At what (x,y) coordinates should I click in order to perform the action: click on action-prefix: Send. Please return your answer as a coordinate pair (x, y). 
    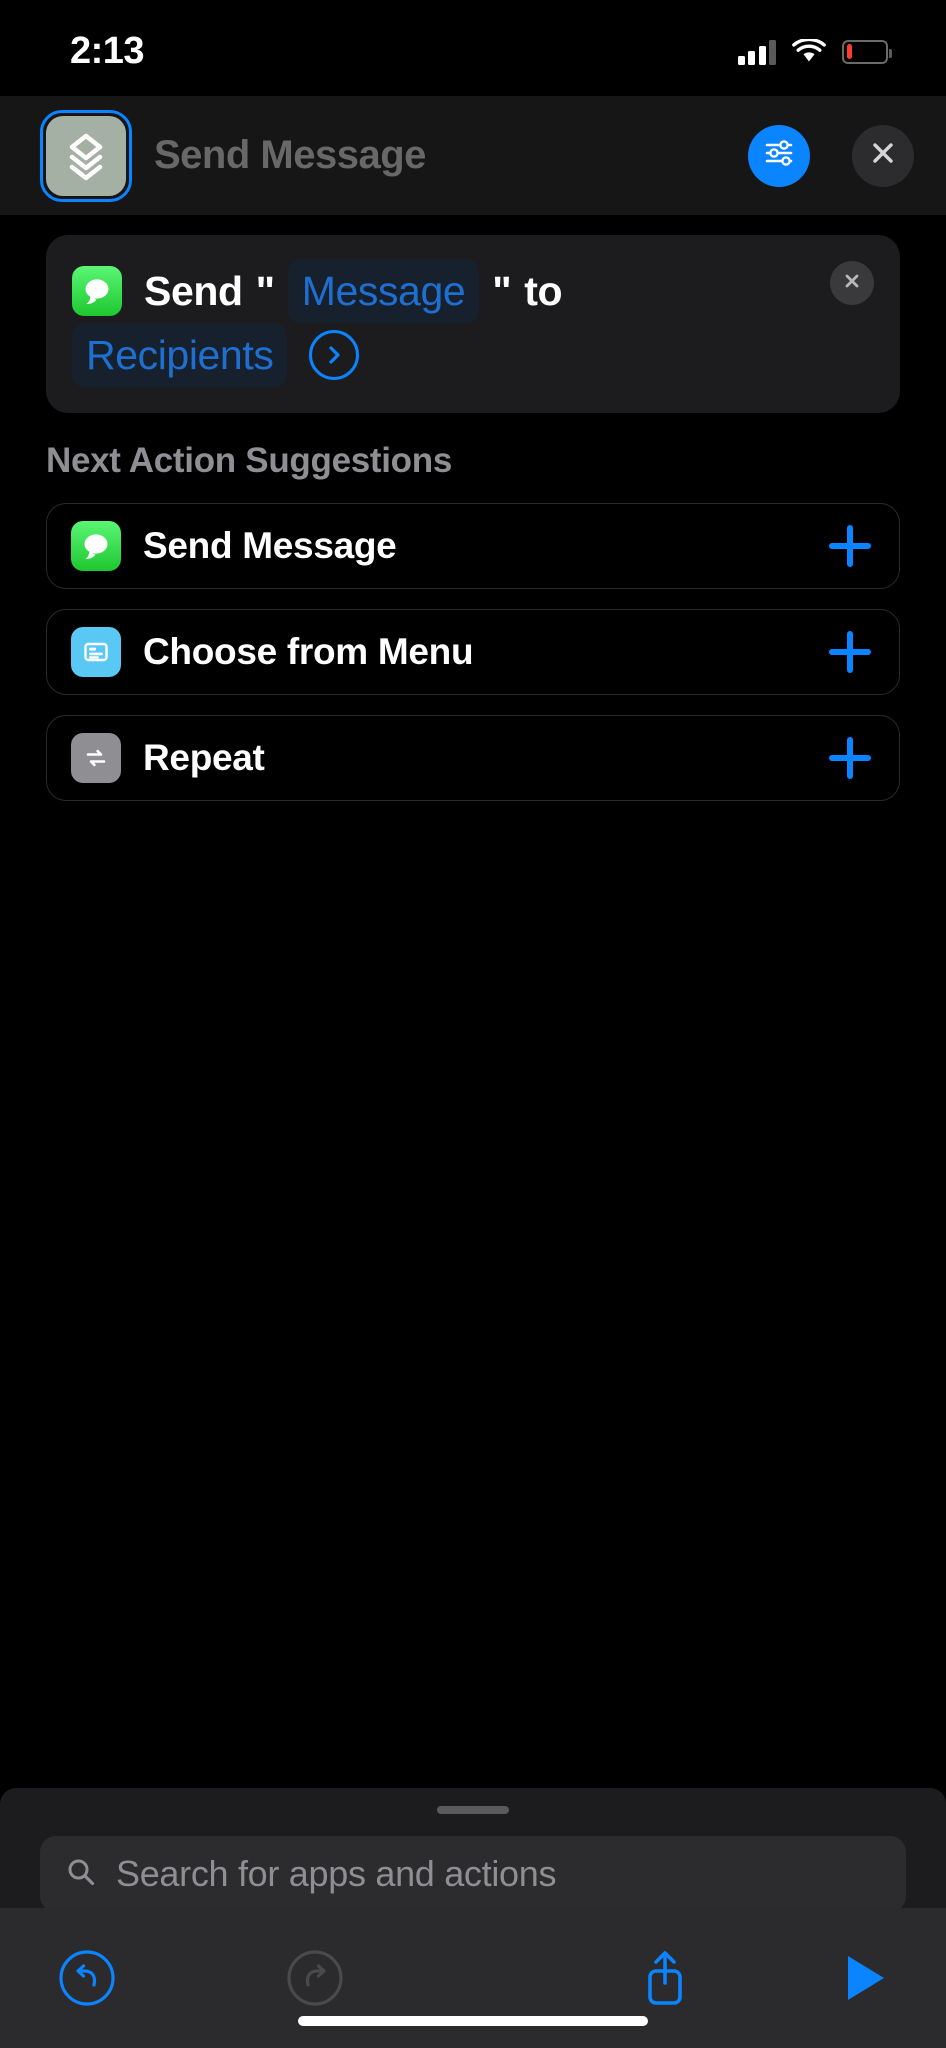
    Looking at the image, I should click on (193, 291).